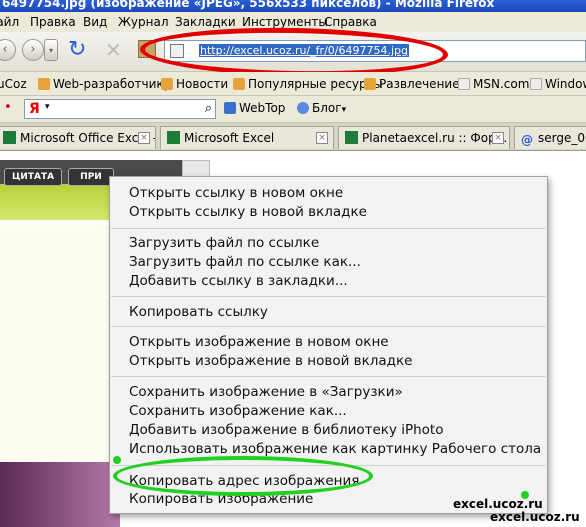 Image resolution: width=586 pixels, height=527 pixels. What do you see at coordinates (208, 108) in the screenshot?
I see `search-icon: ⌕` at bounding box center [208, 108].